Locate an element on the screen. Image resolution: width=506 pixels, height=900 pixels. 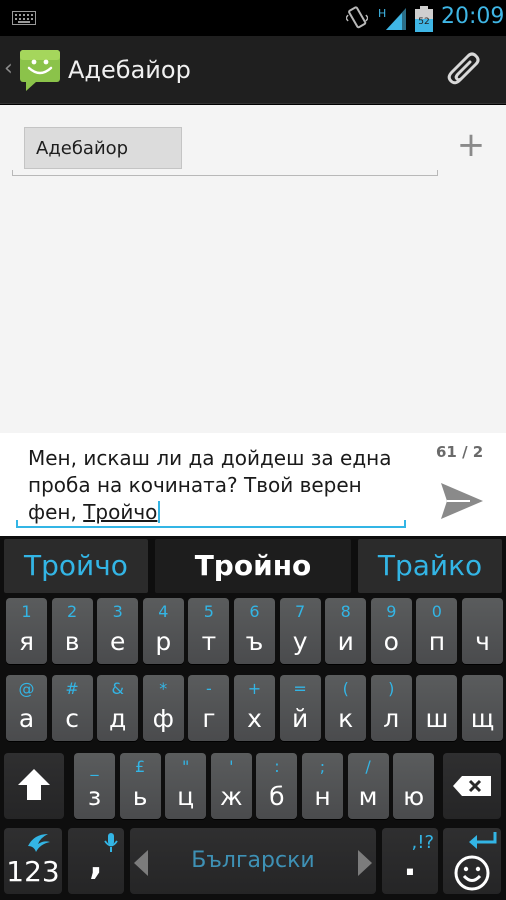
key-label: ъ is located at coordinates (254, 641).